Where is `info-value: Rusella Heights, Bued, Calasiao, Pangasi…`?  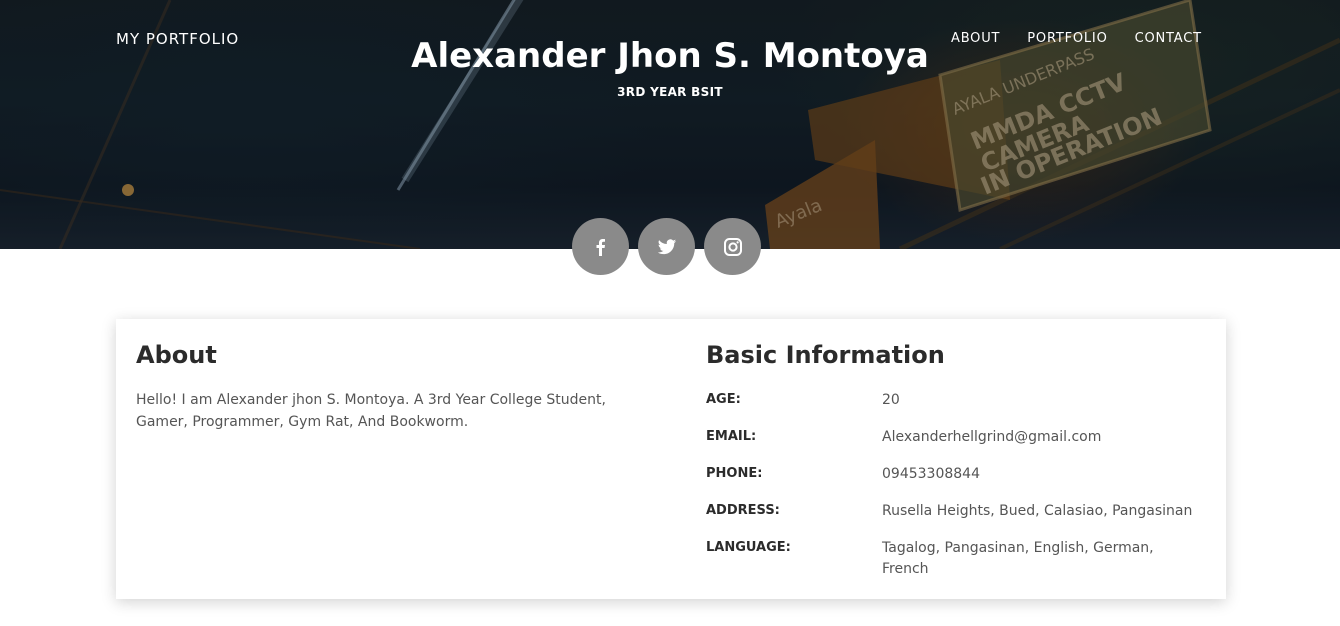
info-value: Rusella Heights, Bued, Calasiao, Pangasi… is located at coordinates (1037, 511).